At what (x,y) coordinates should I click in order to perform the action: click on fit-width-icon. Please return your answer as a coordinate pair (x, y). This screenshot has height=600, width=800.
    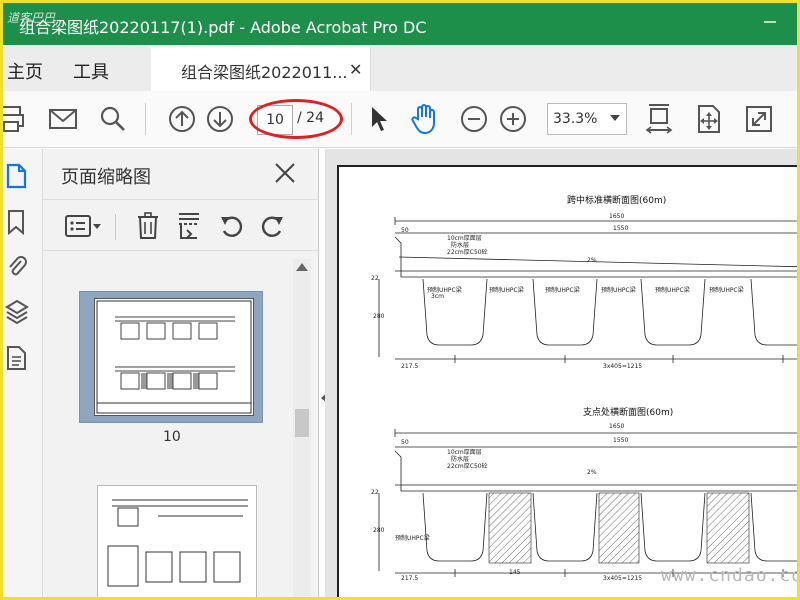
    Looking at the image, I should click on (659, 119).